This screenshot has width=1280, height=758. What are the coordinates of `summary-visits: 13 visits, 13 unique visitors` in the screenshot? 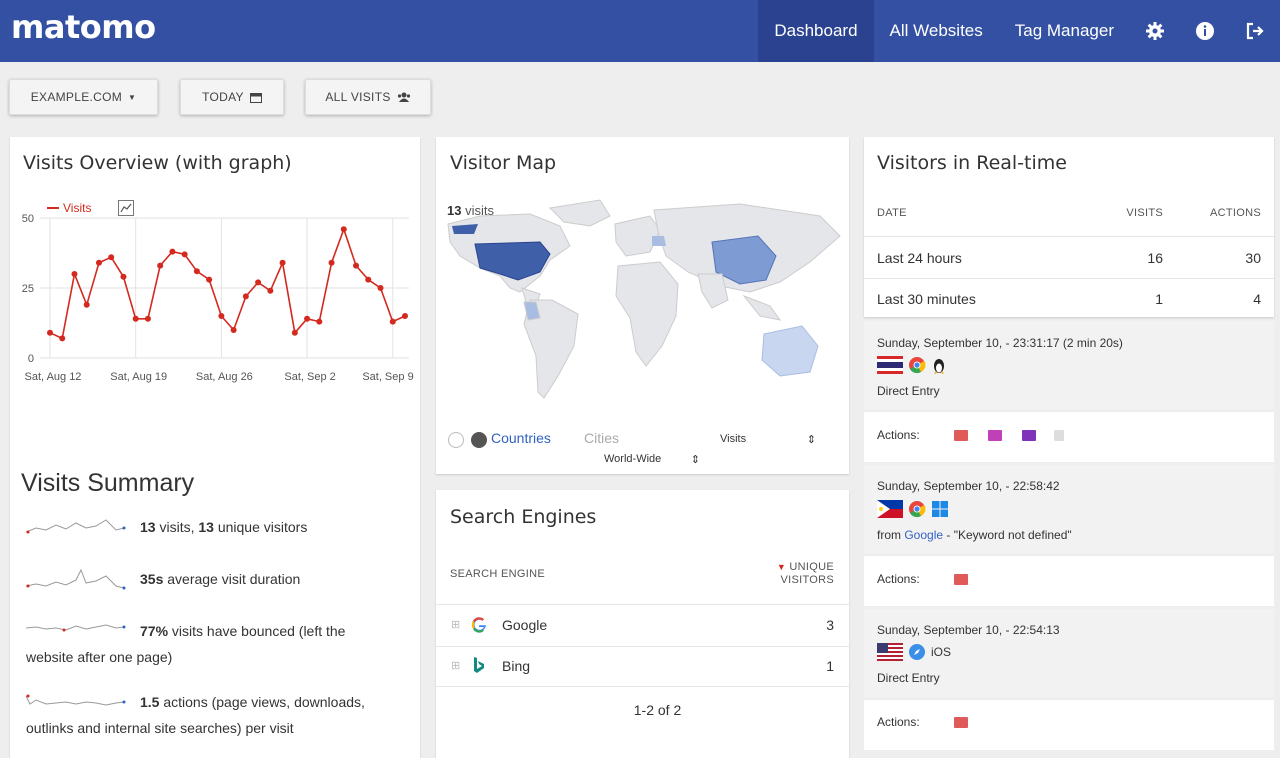 It's located at (224, 527).